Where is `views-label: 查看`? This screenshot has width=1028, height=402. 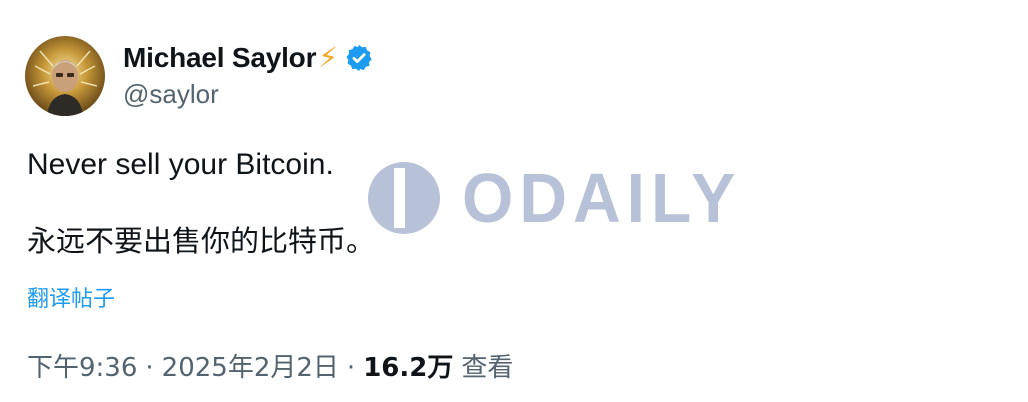 views-label: 查看 is located at coordinates (487, 368).